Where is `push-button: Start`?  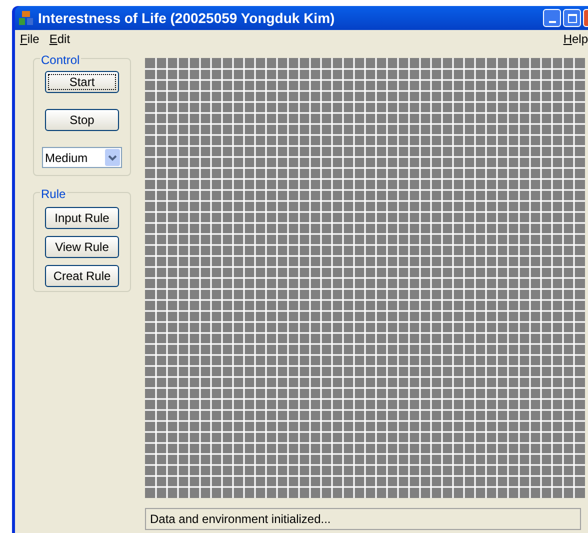
push-button: Start is located at coordinates (82, 82).